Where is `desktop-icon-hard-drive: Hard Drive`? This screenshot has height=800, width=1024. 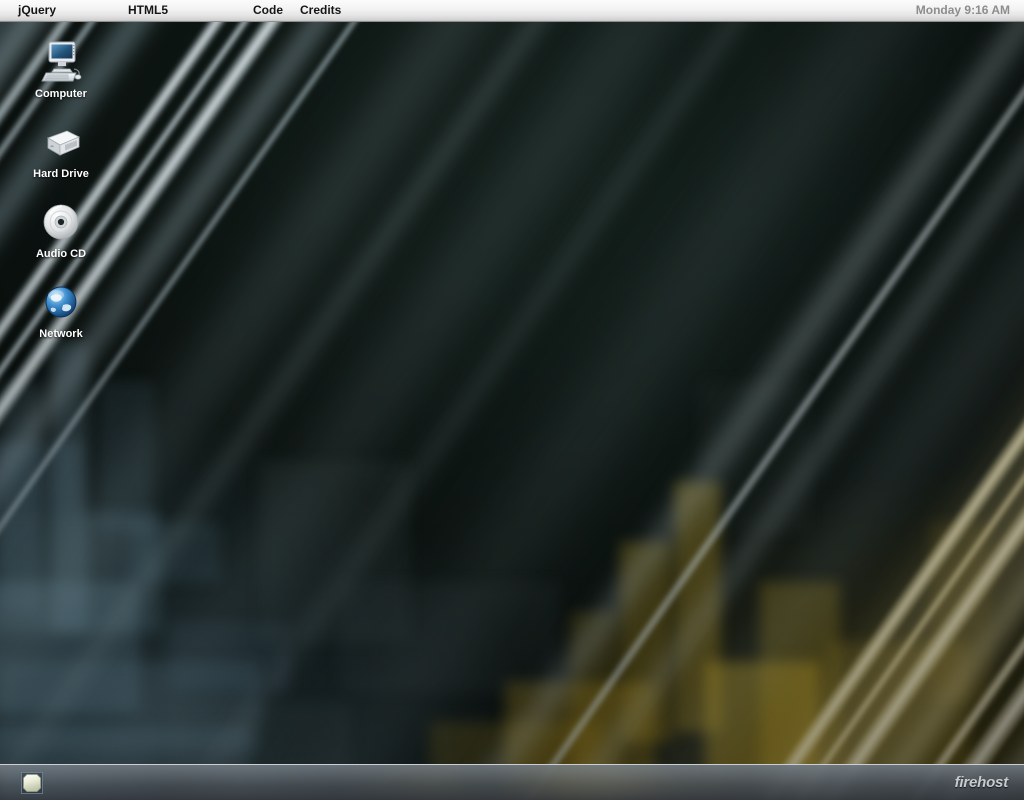 desktop-icon-hard-drive: Hard Drive is located at coordinates (61, 147).